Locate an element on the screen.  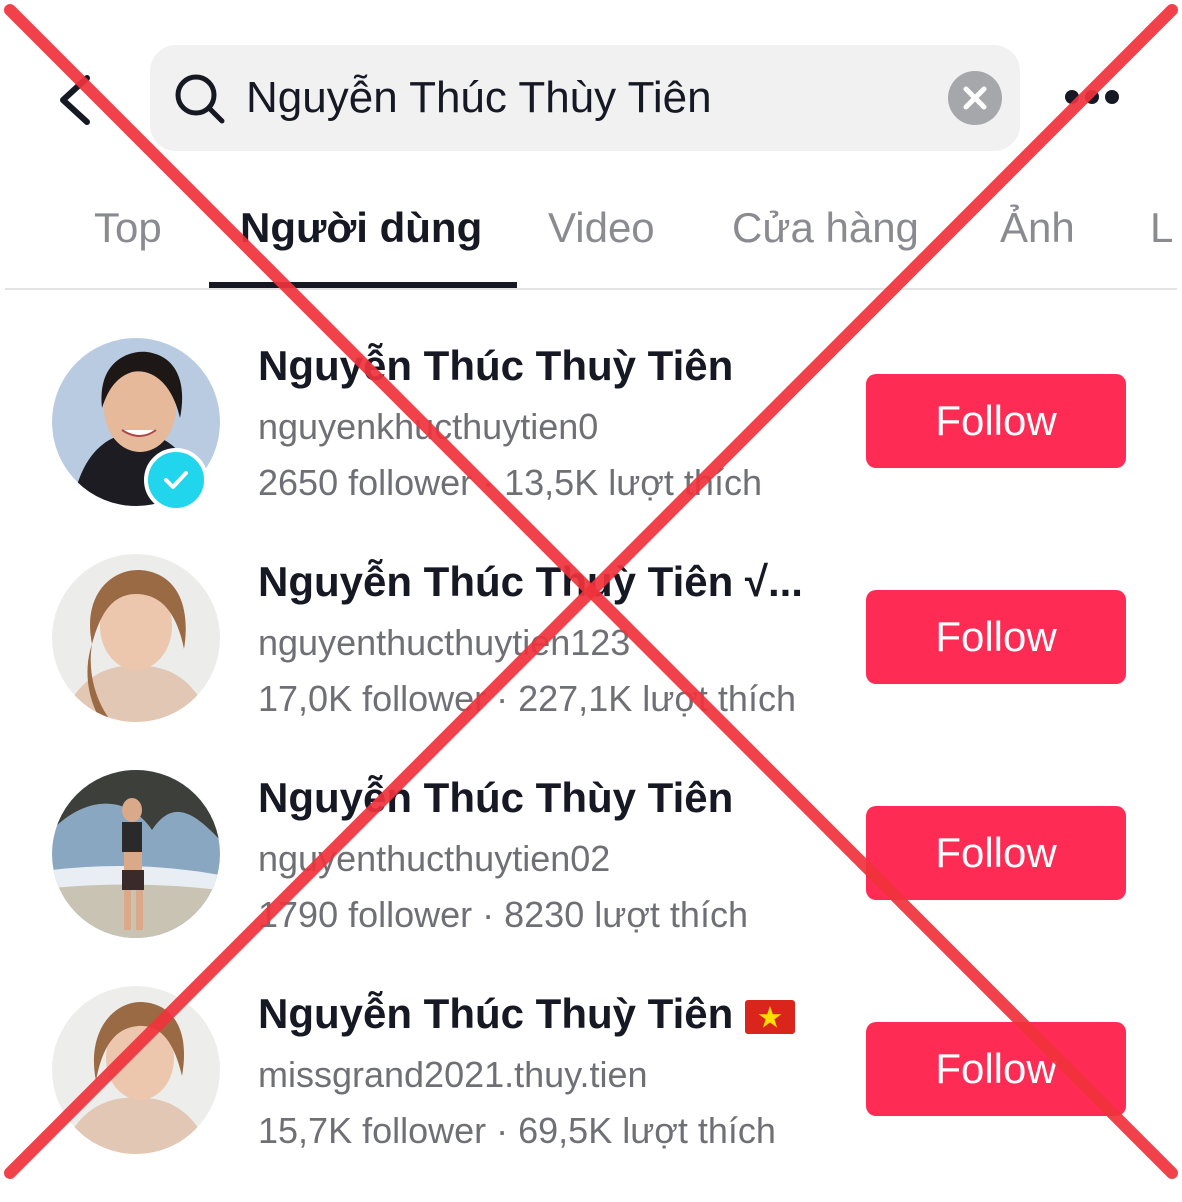
tab-photos: Ảnh is located at coordinates (1037, 228).